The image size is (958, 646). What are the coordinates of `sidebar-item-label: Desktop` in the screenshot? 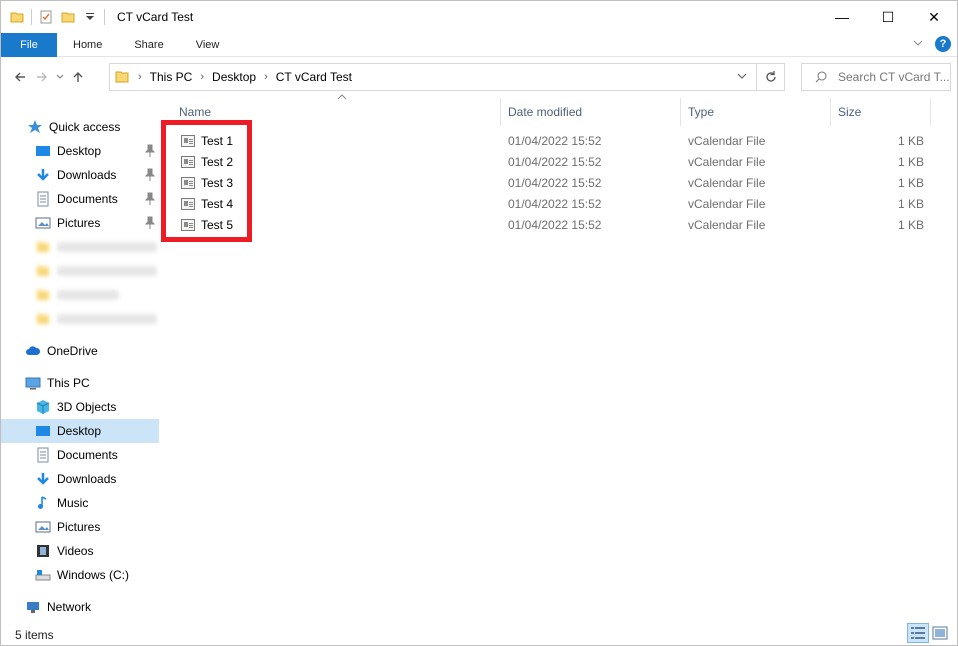 It's located at (79, 151).